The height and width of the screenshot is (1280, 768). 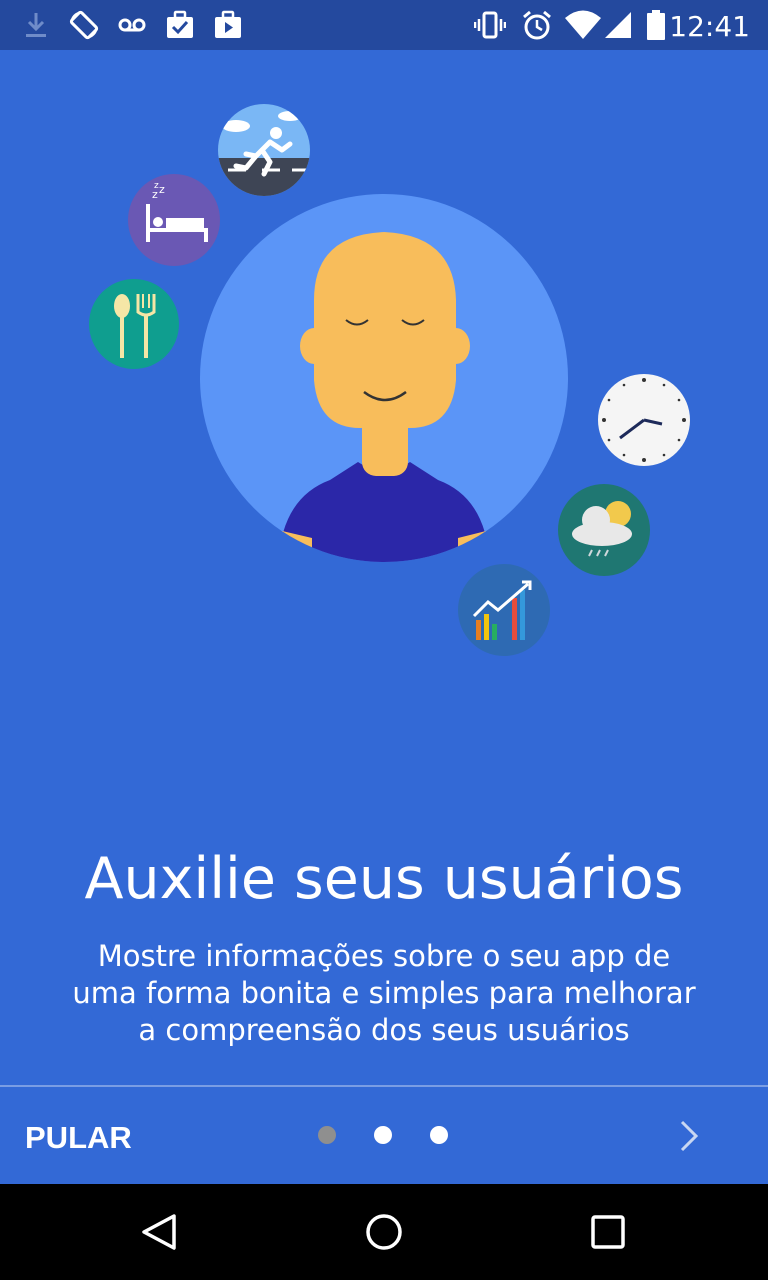 I want to click on work-check-icon, so click(x=180, y=24).